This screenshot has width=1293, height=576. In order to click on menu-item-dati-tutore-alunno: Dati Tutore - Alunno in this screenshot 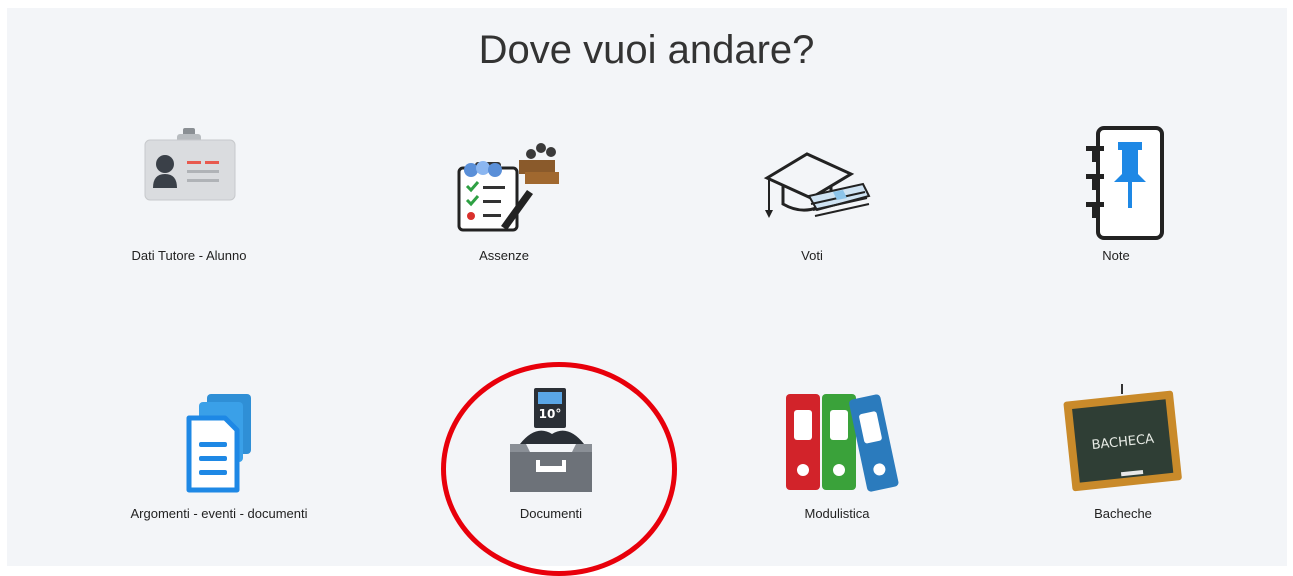, I will do `click(189, 196)`.